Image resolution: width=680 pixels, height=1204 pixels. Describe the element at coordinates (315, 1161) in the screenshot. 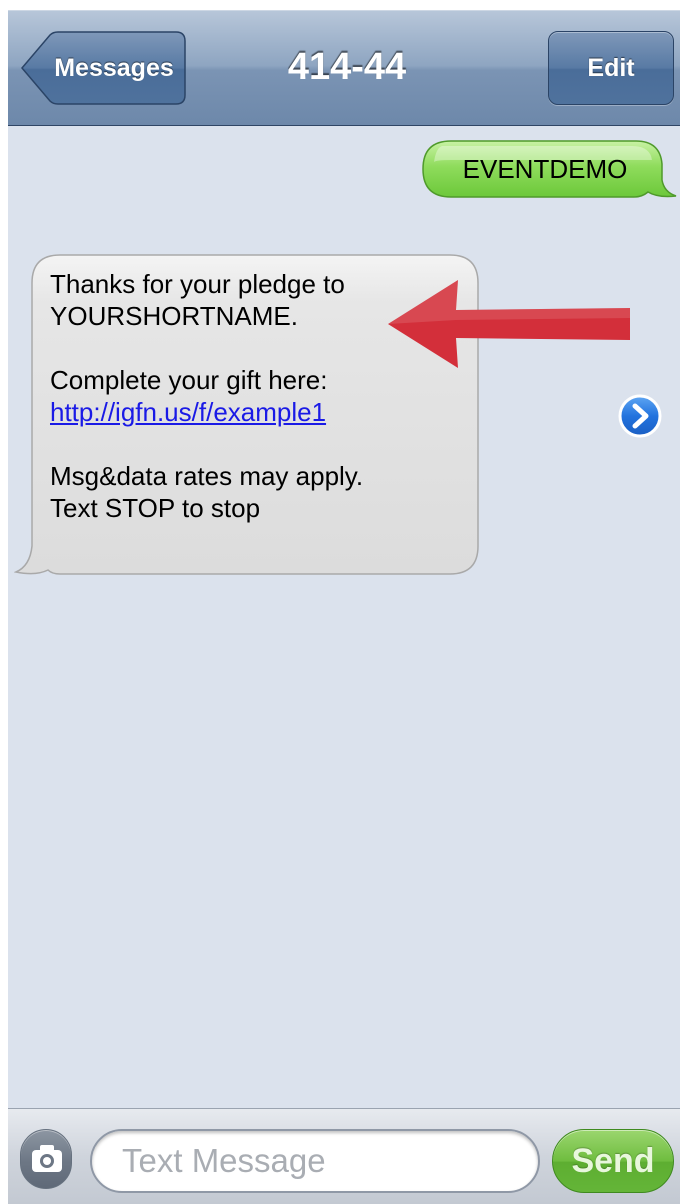

I see `text-message-input` at that location.